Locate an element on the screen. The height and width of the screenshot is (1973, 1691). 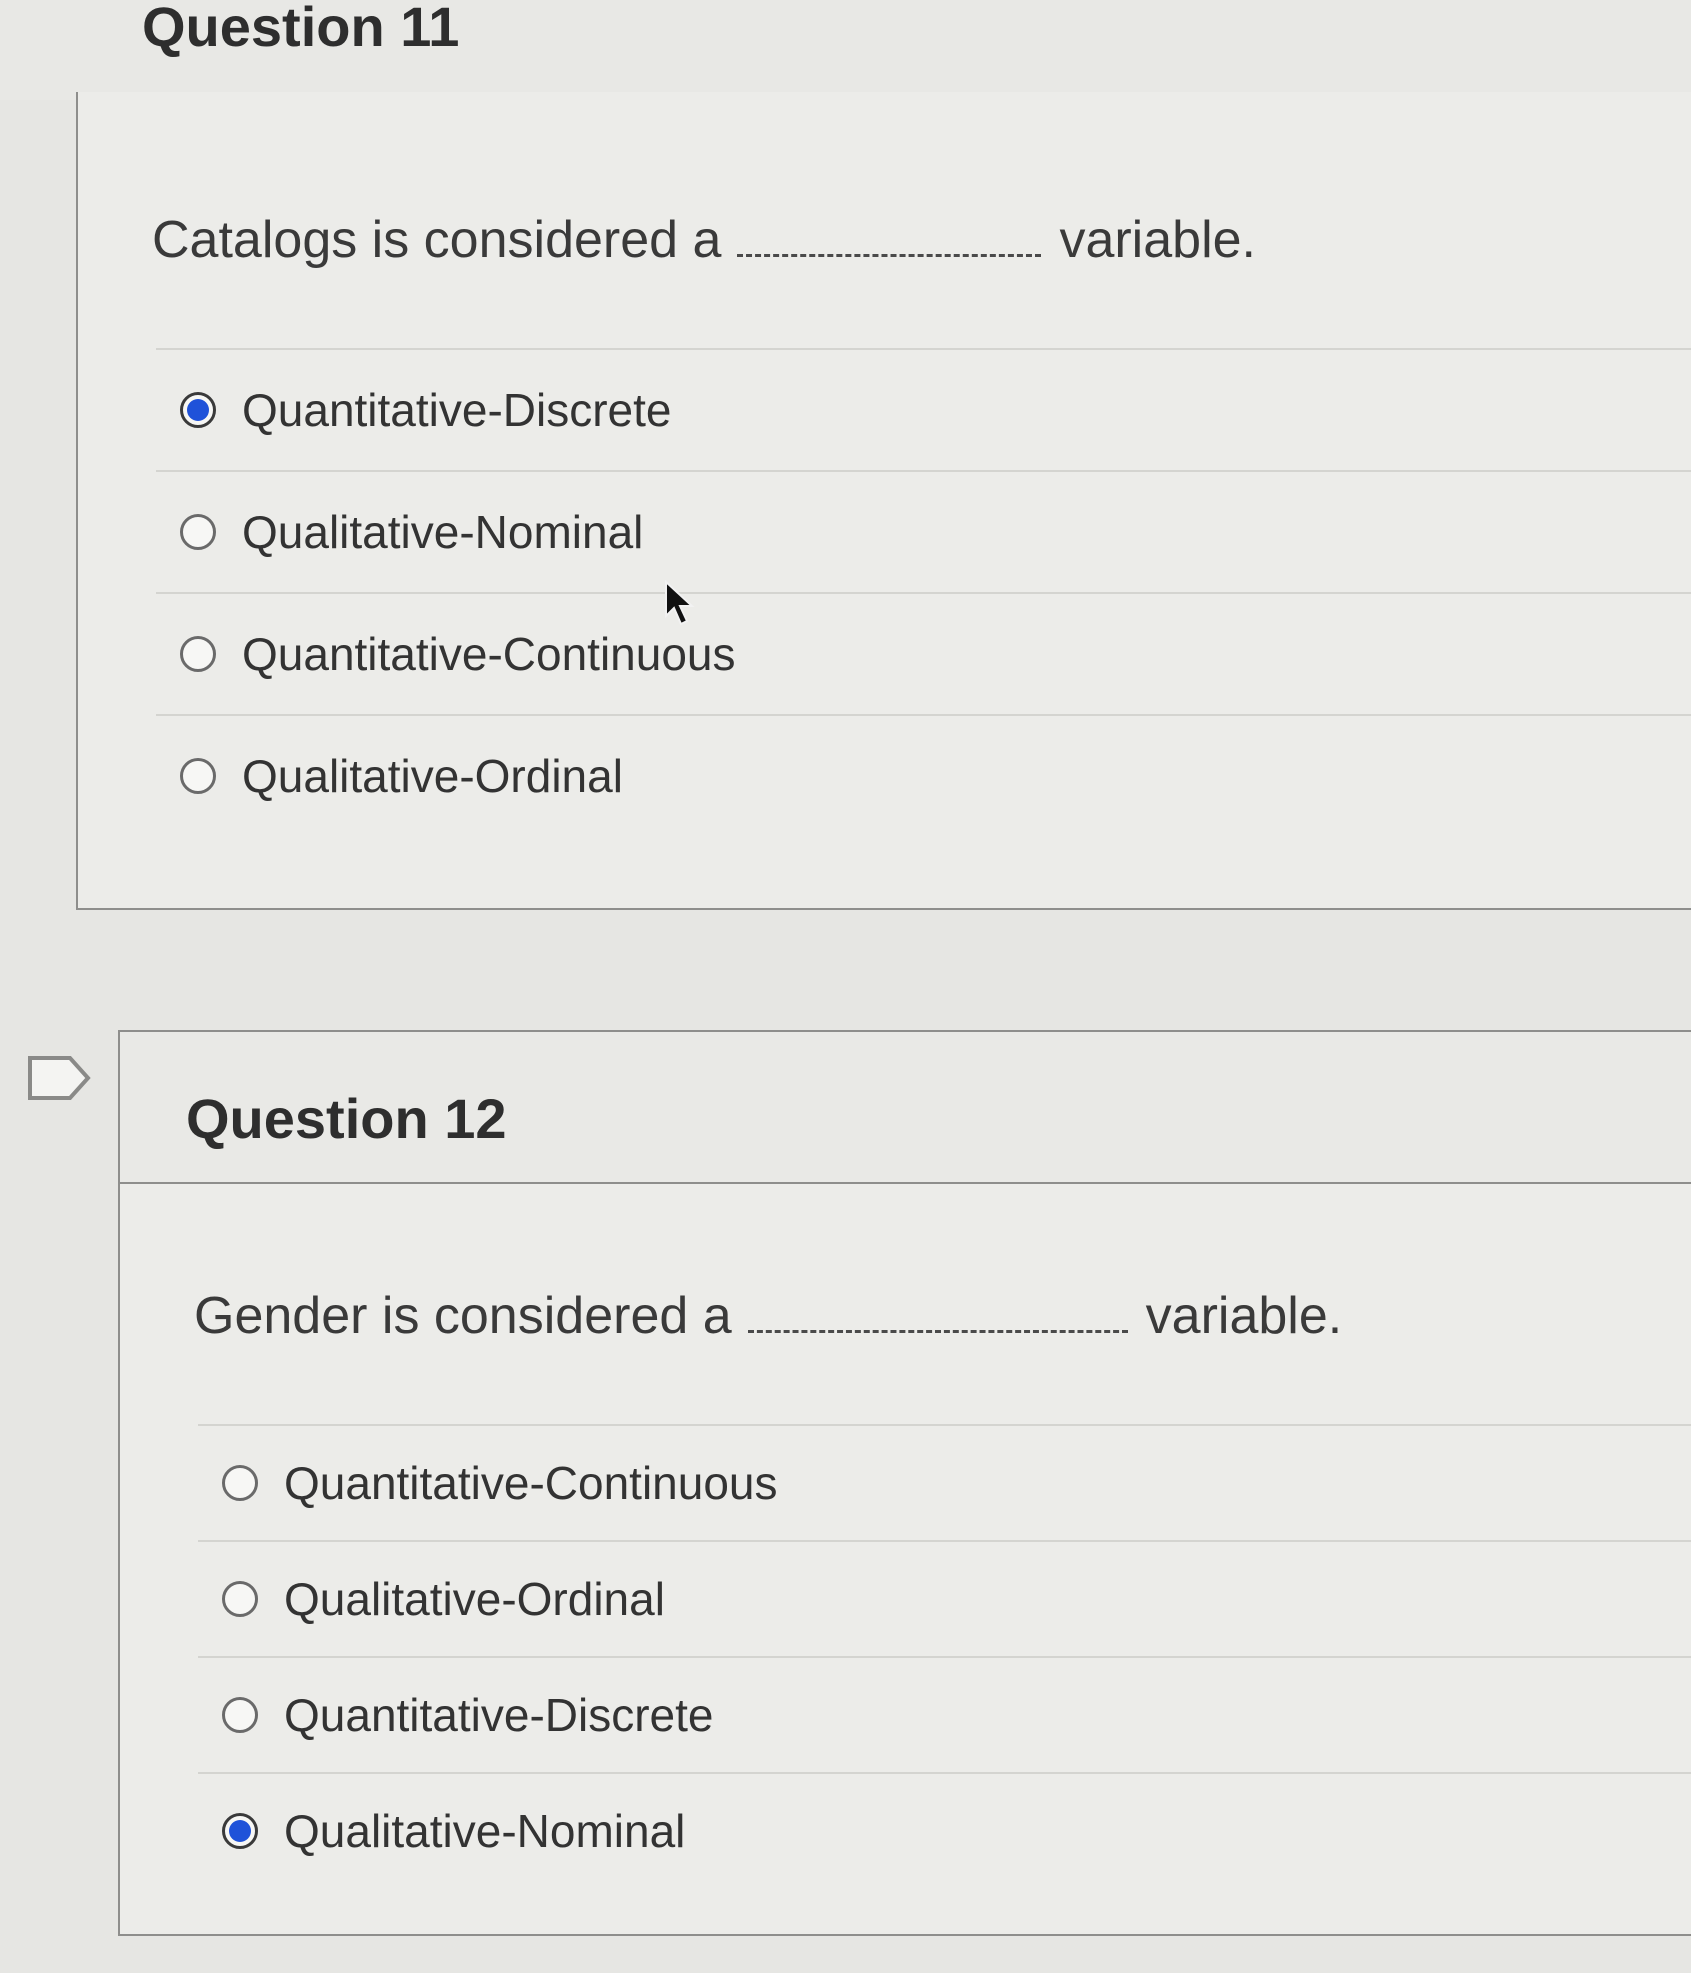
question-header: Question 12 is located at coordinates (904, 1107).